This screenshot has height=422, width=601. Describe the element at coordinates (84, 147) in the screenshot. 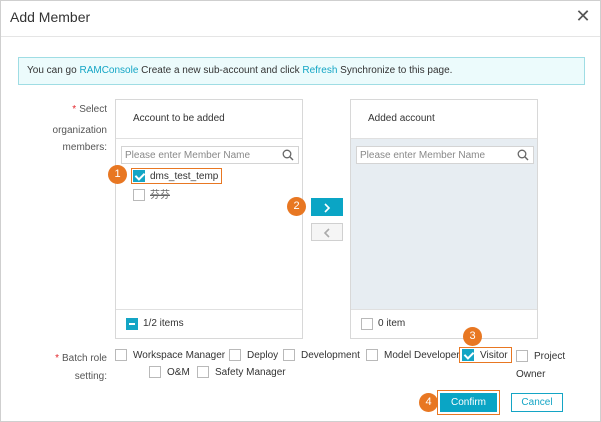

I see `label-line-3: members:` at that location.